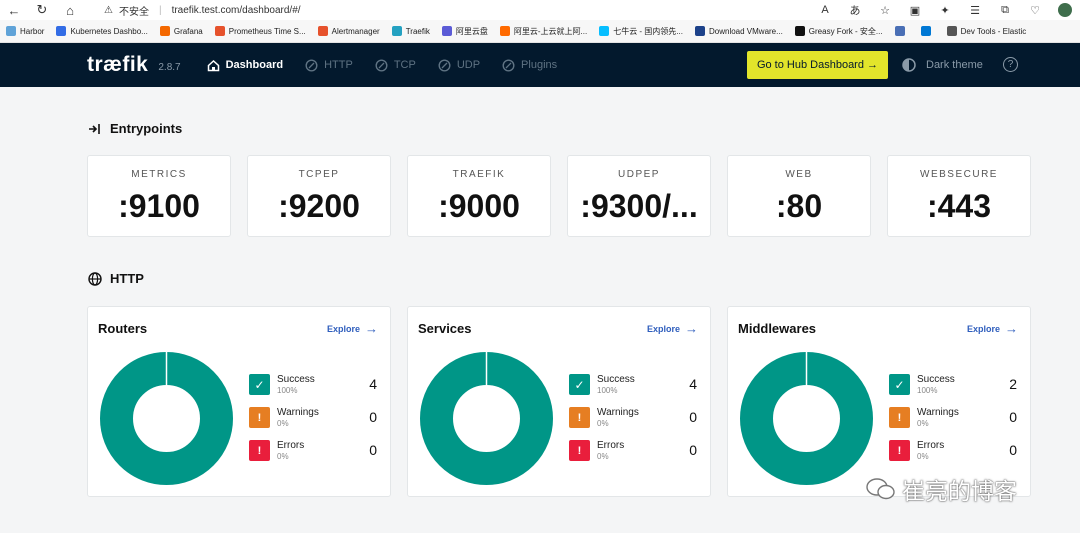  What do you see at coordinates (202, 10) in the screenshot?
I see `url-field: ⚠ 不安全 | traefik.test.com/dashboard/#/` at bounding box center [202, 10].